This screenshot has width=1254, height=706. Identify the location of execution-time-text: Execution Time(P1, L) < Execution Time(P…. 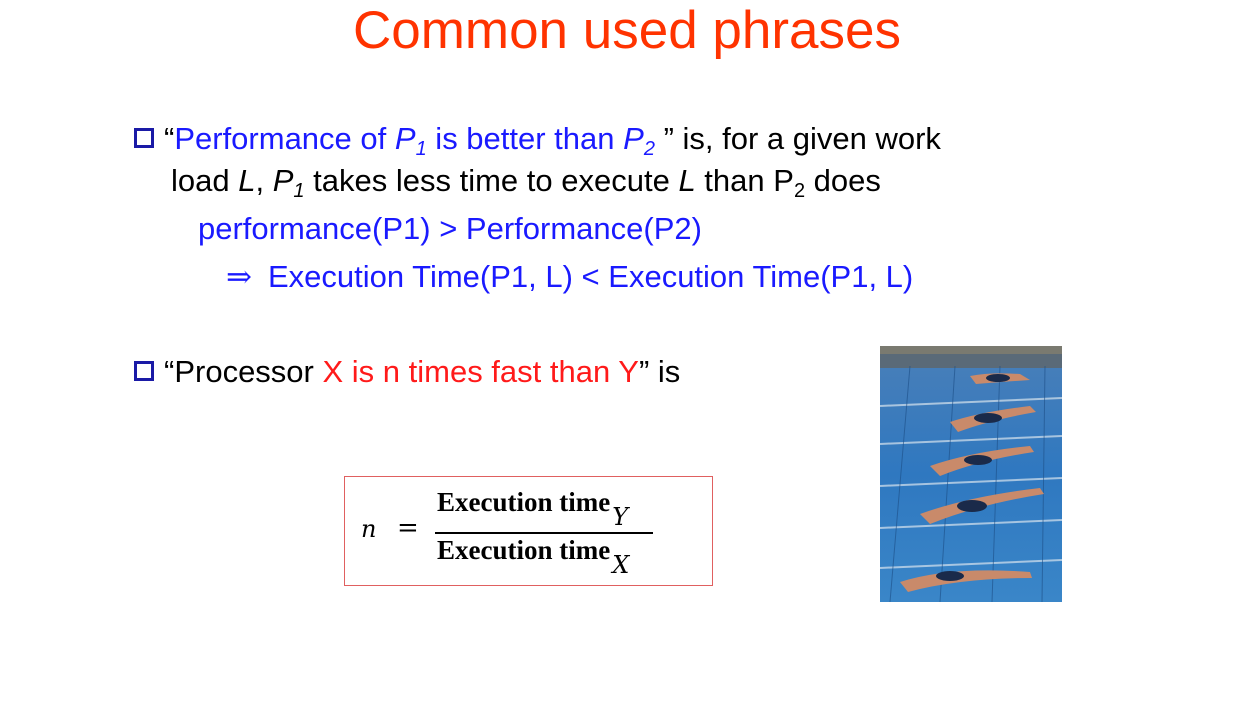
(590, 276).